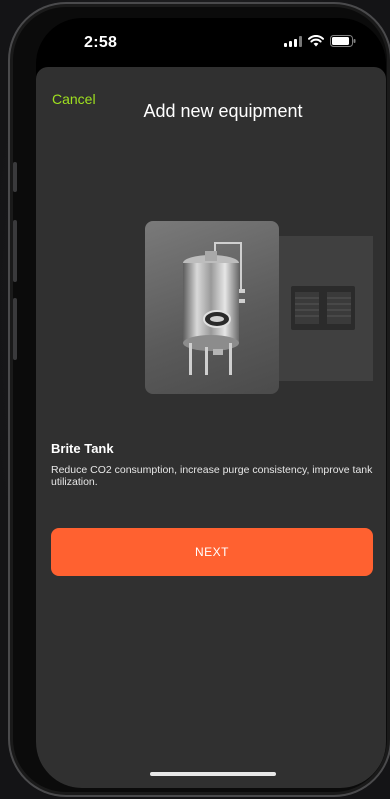  I want to click on carousel-card-brite-tank, so click(212, 307).